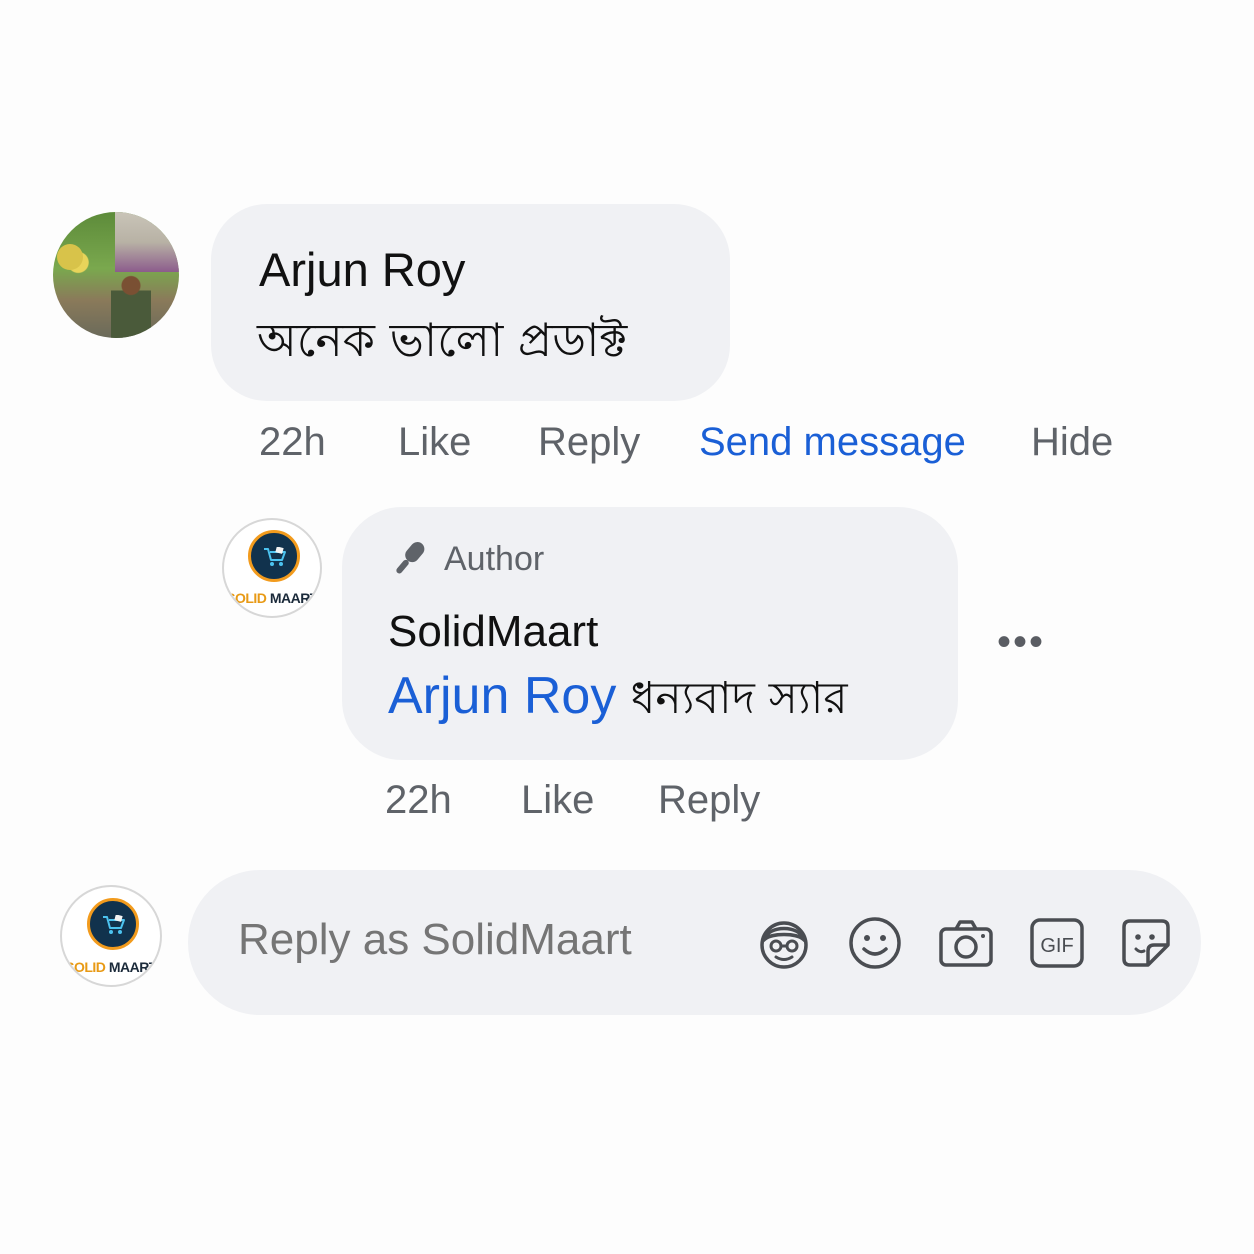 This screenshot has height=1254, width=1254. I want to click on reply-composer: GIF, so click(694, 942).